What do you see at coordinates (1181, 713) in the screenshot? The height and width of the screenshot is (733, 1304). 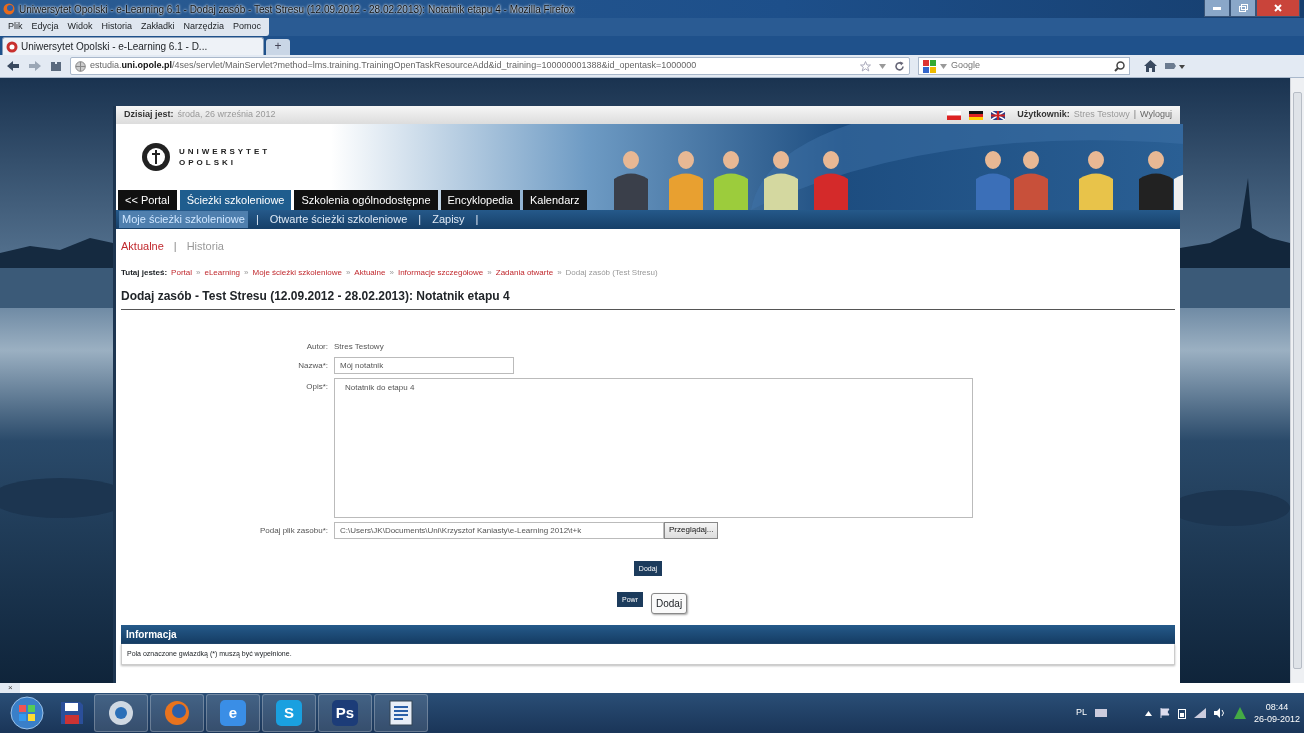 I see `battery-icon` at bounding box center [1181, 713].